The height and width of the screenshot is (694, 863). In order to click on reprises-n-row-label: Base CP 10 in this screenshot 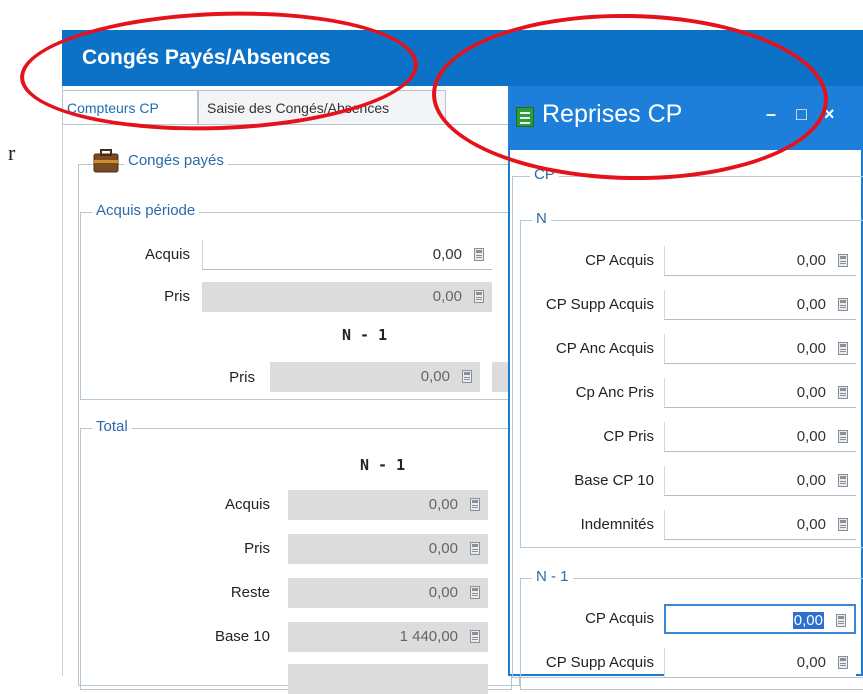, I will do `click(614, 480)`.